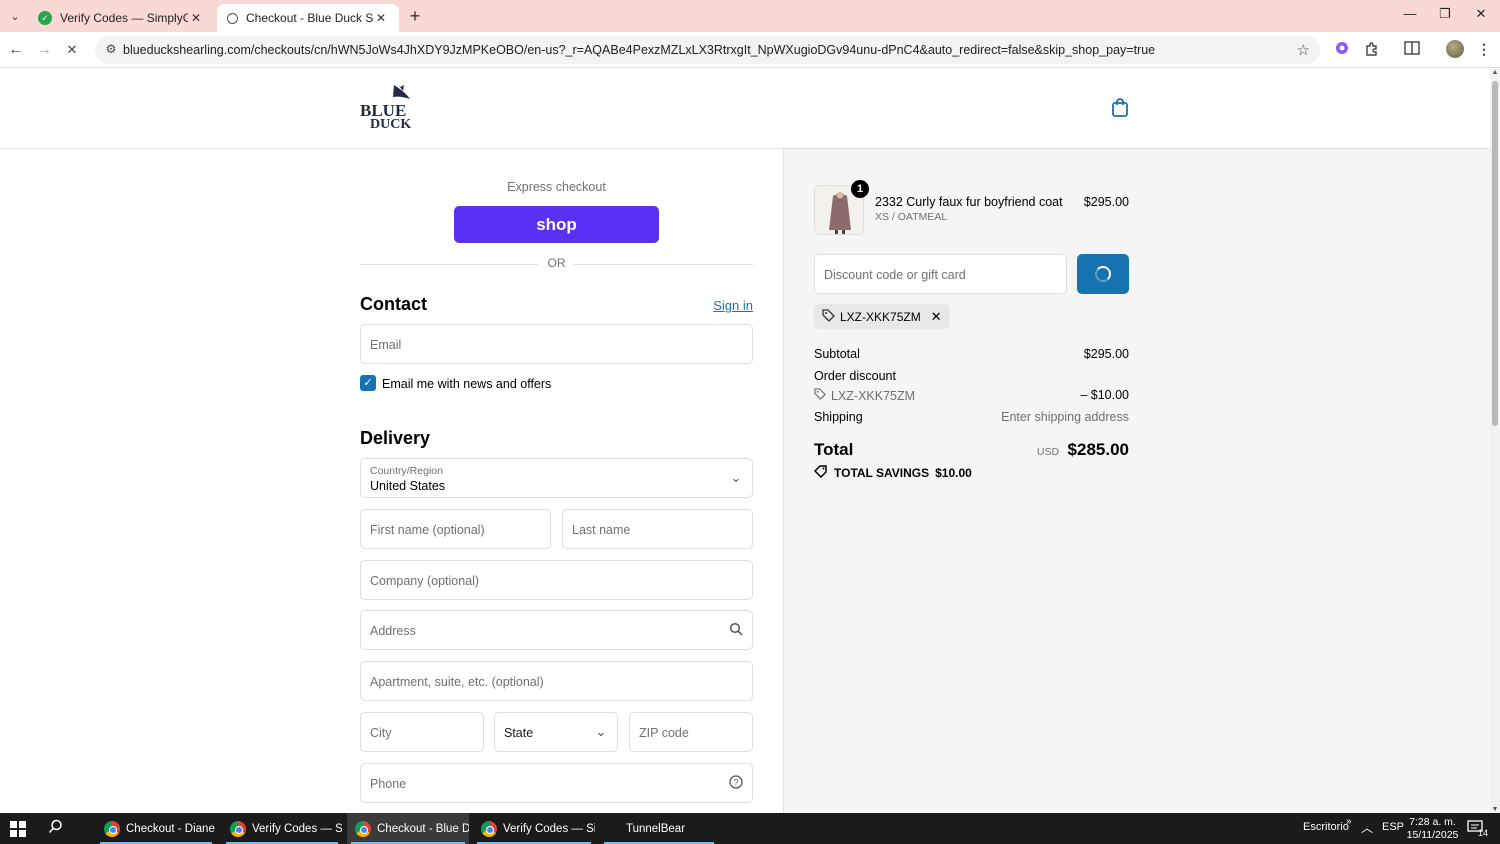  What do you see at coordinates (691, 732) in the screenshot?
I see `zip-field: ZIP code` at bounding box center [691, 732].